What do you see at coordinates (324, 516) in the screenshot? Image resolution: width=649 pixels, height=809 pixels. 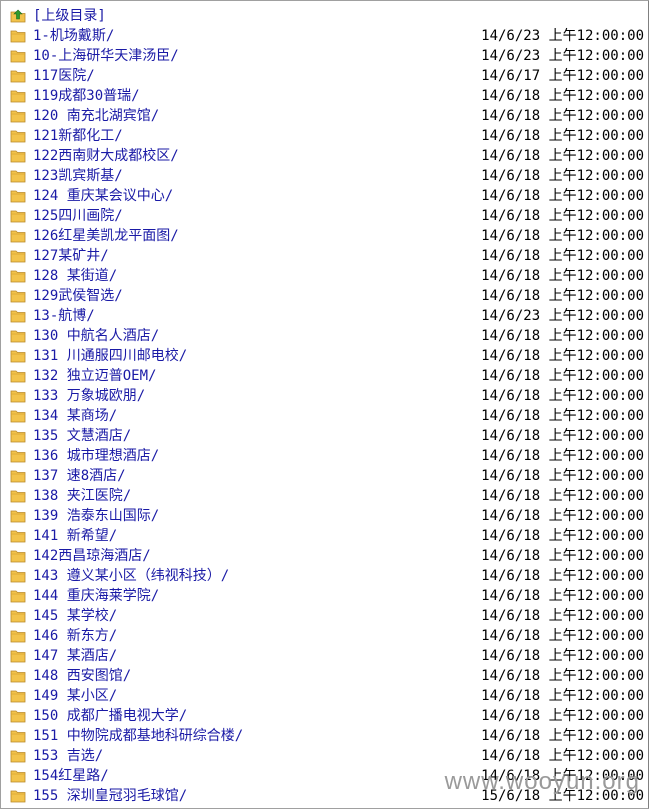 I see `folder-row: 139 浩泰东山国际/14/6/18 上午12:00:00` at bounding box center [324, 516].